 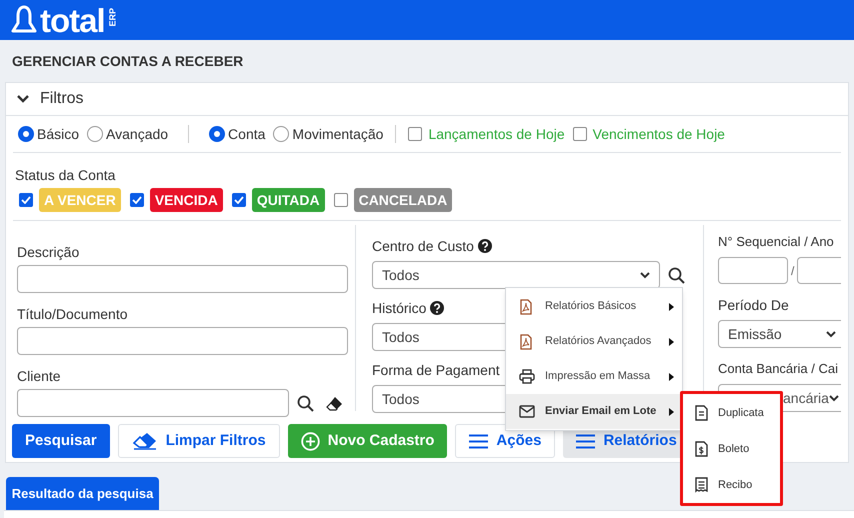 I want to click on field-label: Descrição, so click(x=48, y=252).